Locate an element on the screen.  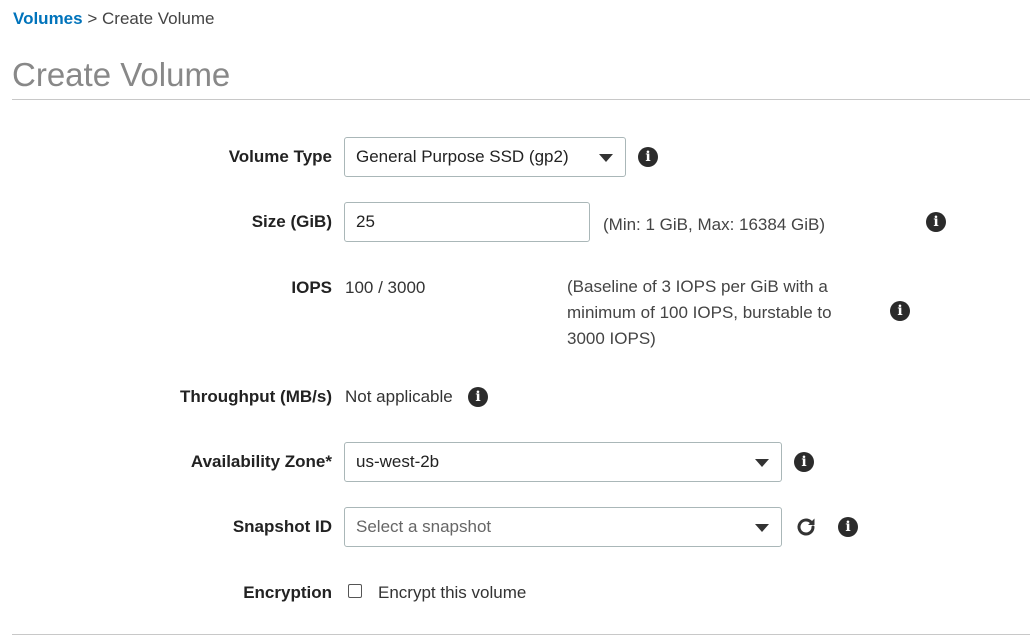
breadcrumb-current: Create Volume is located at coordinates (158, 18).